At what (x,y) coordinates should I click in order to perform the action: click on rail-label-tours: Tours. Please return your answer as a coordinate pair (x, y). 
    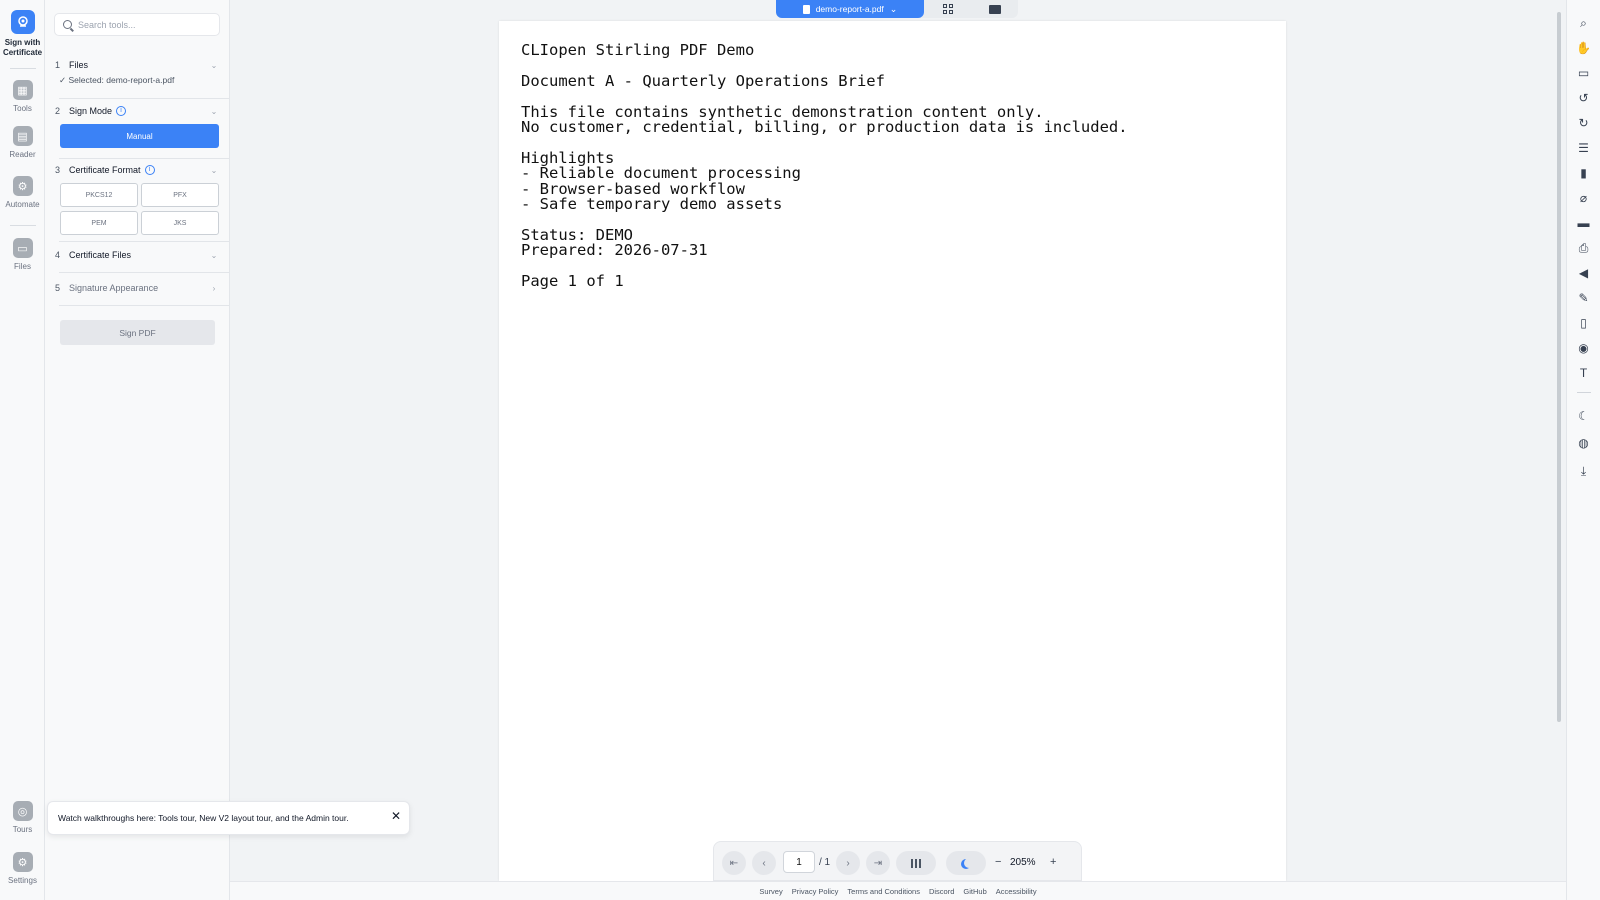
    Looking at the image, I should click on (22, 829).